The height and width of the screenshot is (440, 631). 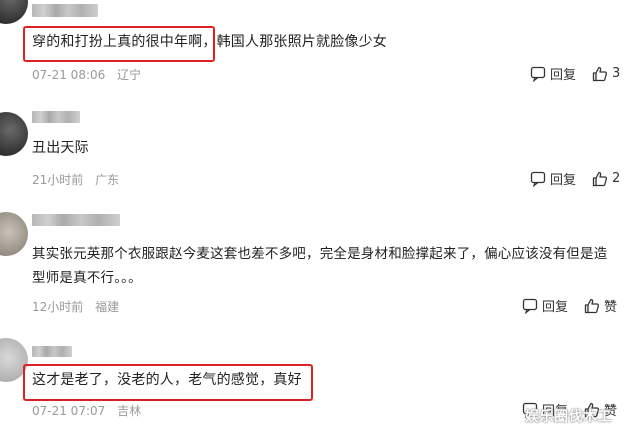 I want to click on like-label: 赞, so click(x=611, y=307).